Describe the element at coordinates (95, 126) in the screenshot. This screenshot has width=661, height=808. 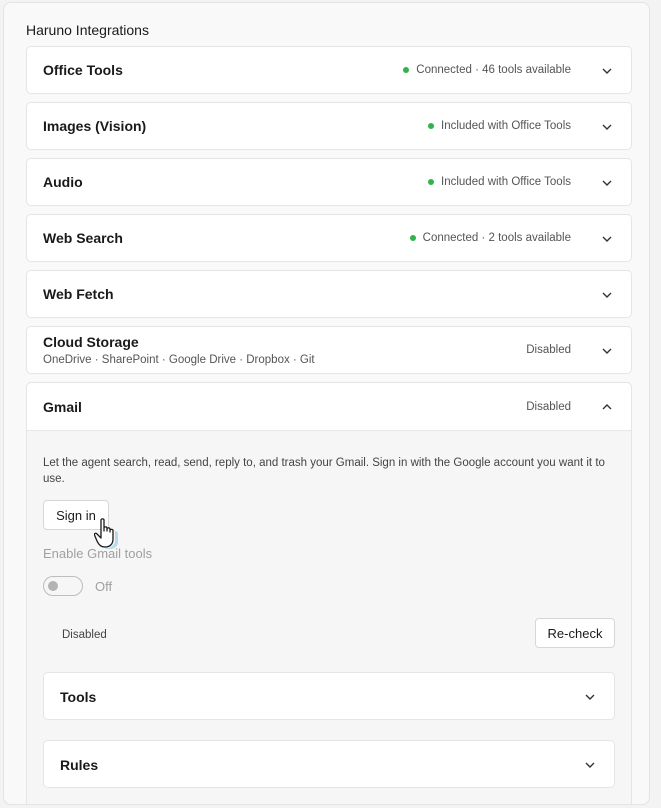
I see `integration-name: Images (Vision)` at that location.